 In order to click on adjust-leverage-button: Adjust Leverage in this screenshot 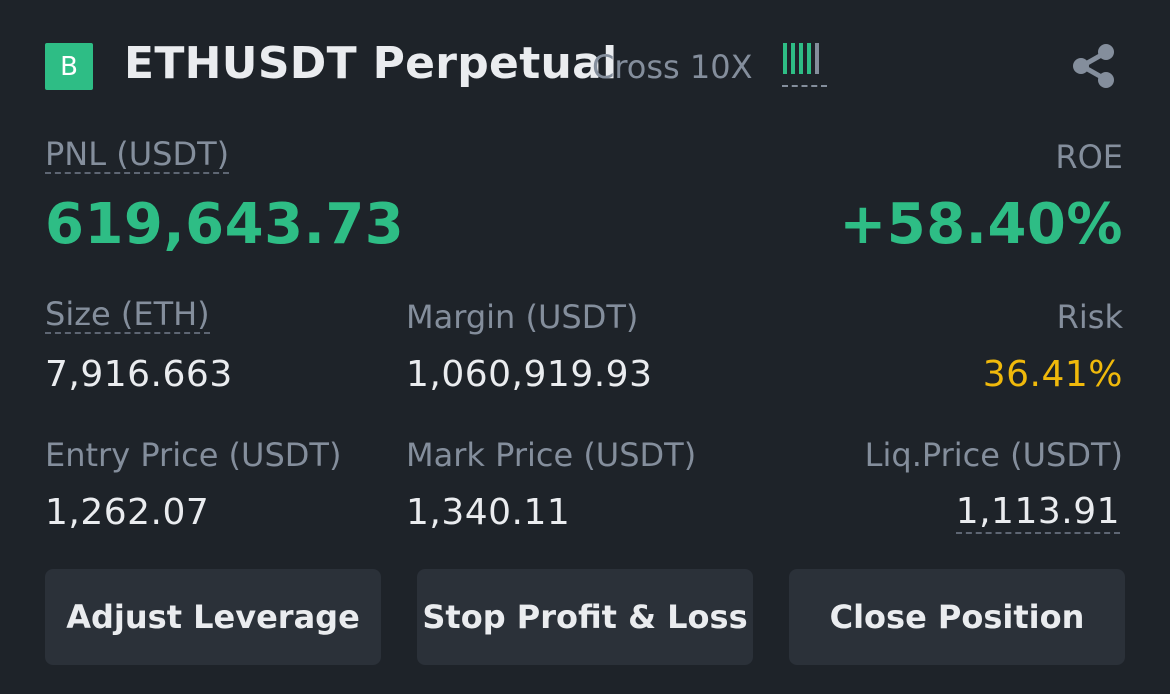, I will do `click(213, 617)`.